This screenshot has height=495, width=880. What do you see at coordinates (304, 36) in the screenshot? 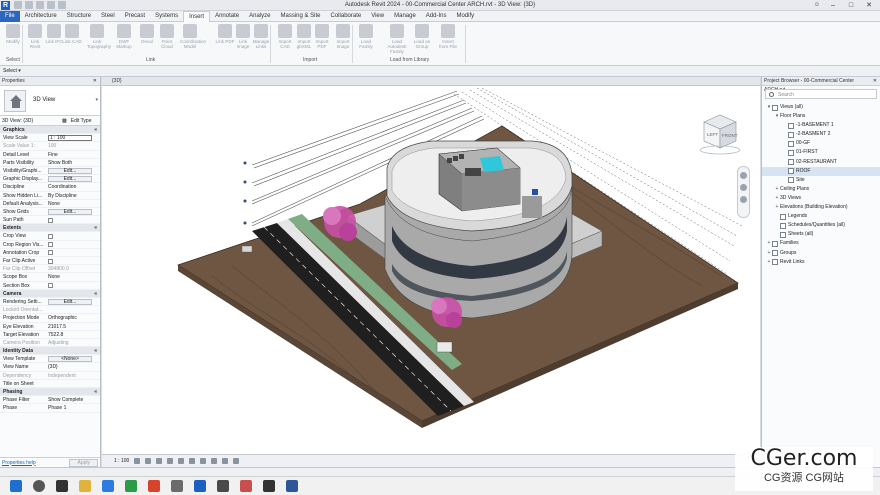
I see `tool-import-gbxml: Import gbXML` at bounding box center [304, 36].